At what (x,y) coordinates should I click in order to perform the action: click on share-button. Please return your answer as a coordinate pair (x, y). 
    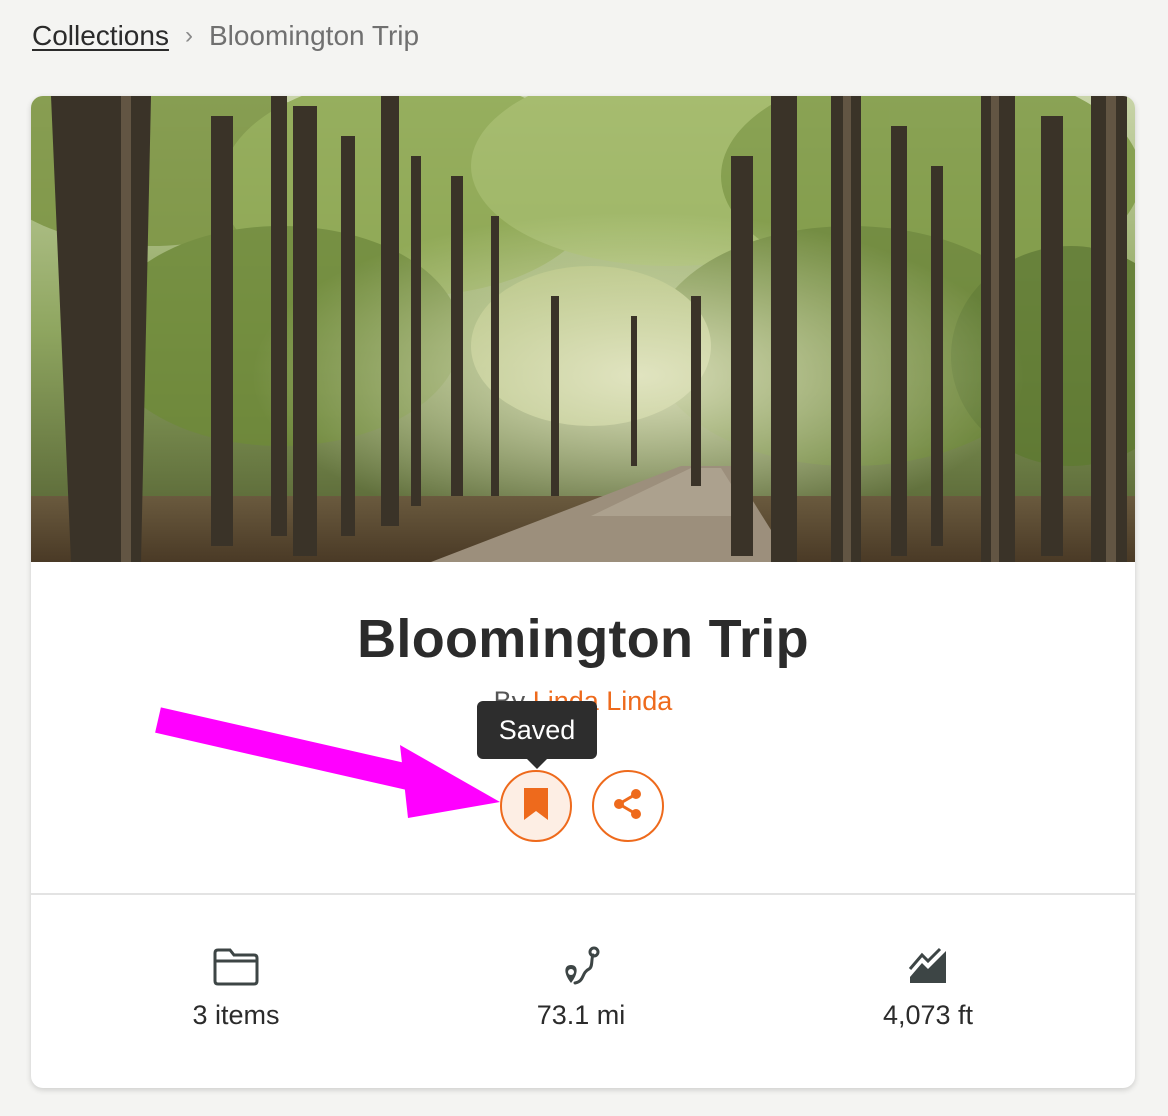
    Looking at the image, I should click on (628, 806).